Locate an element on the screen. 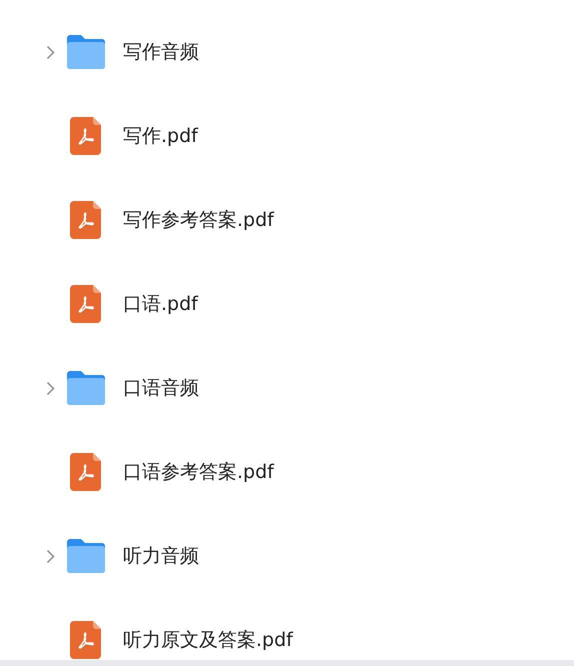 The image size is (574, 666). file-name: 写作.pdf is located at coordinates (160, 136).